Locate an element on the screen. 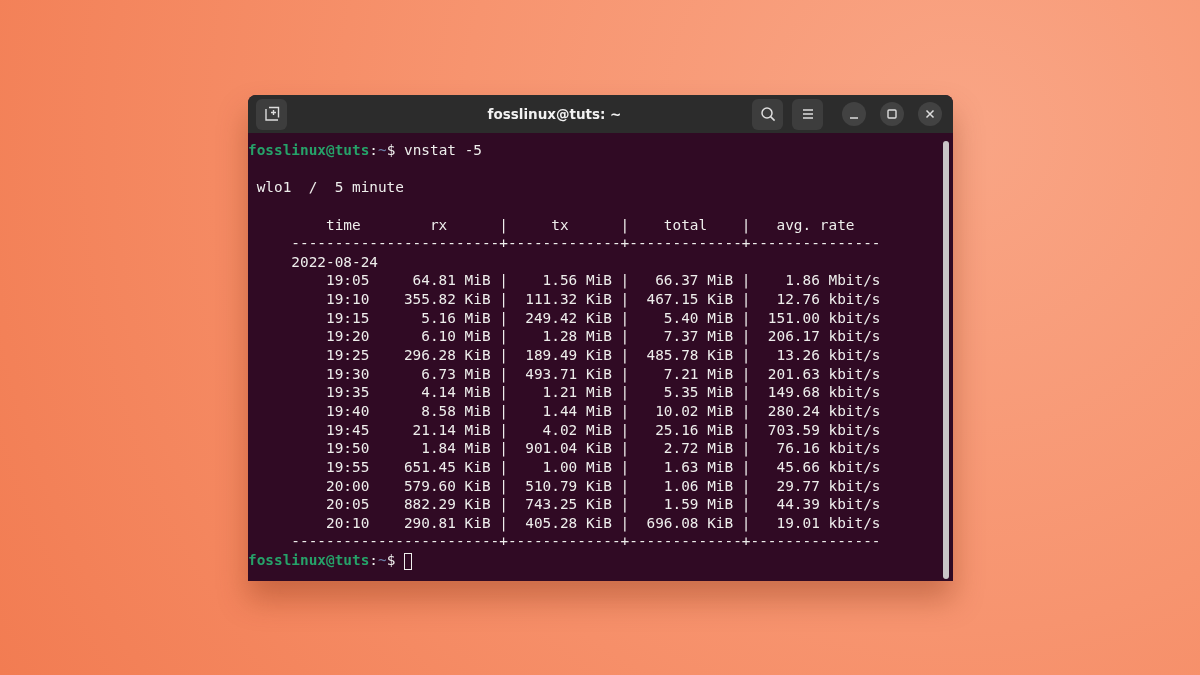 Image resolution: width=1200 pixels, height=675 pixels. minimize-button is located at coordinates (854, 114).